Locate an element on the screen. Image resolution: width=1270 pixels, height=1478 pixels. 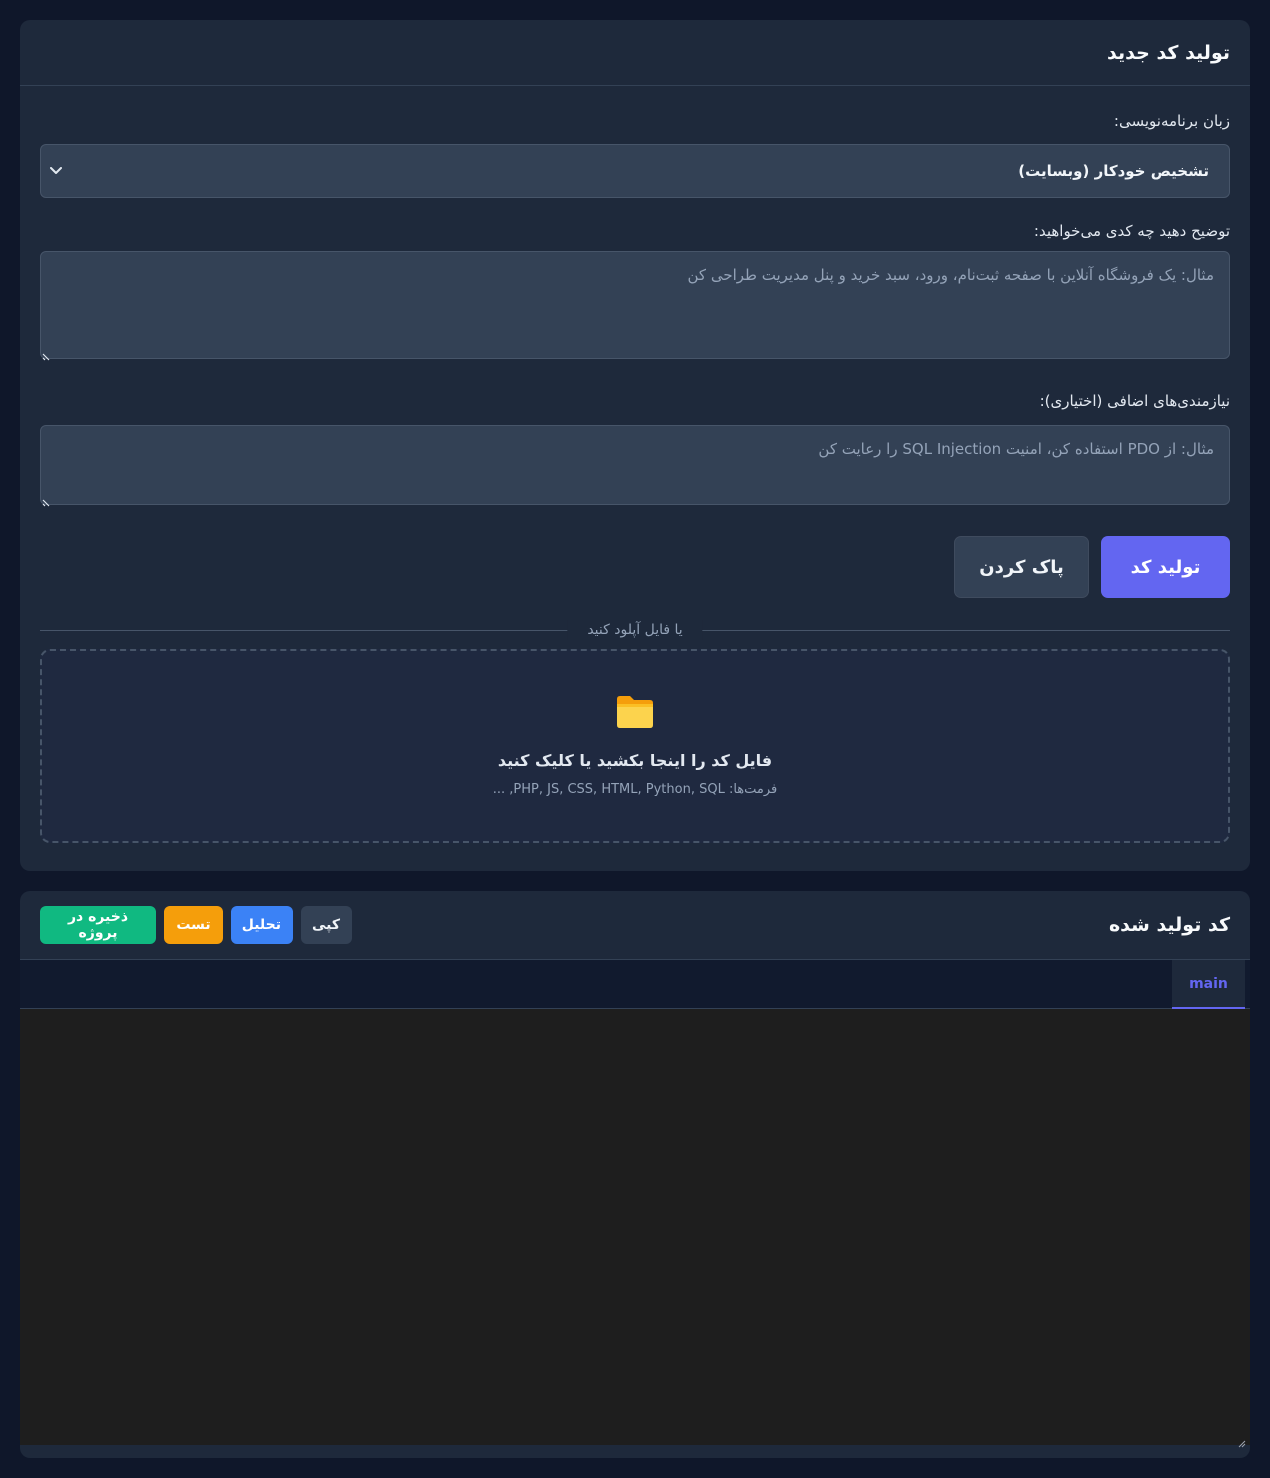
clear-button: پاک کردن is located at coordinates (1021, 567).